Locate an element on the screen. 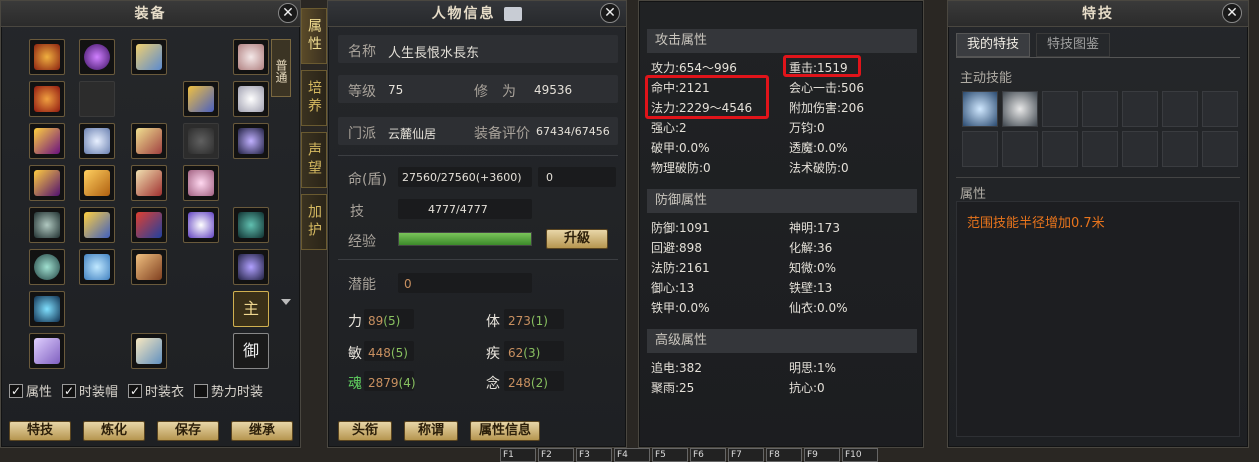  hotkey-slot: F8 is located at coordinates (784, 455).